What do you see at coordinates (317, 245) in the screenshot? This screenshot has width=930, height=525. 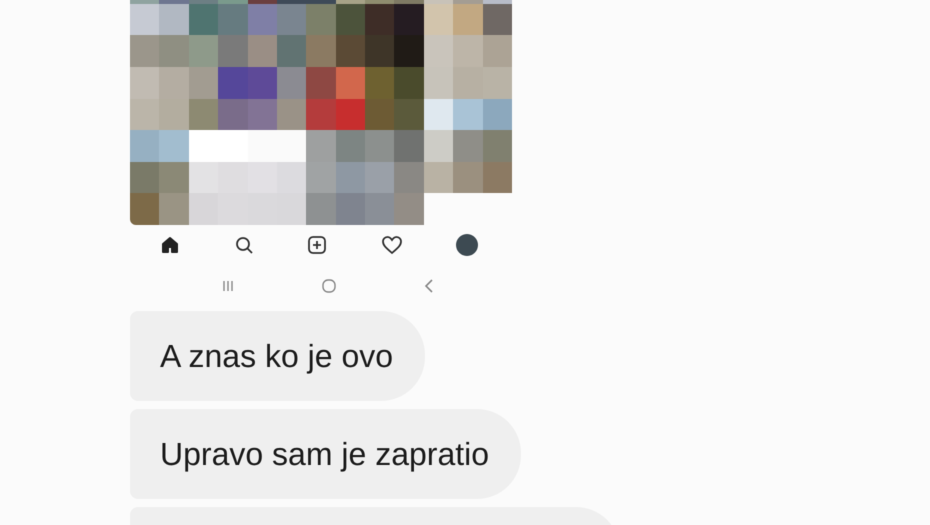 I see `add-icon` at bounding box center [317, 245].